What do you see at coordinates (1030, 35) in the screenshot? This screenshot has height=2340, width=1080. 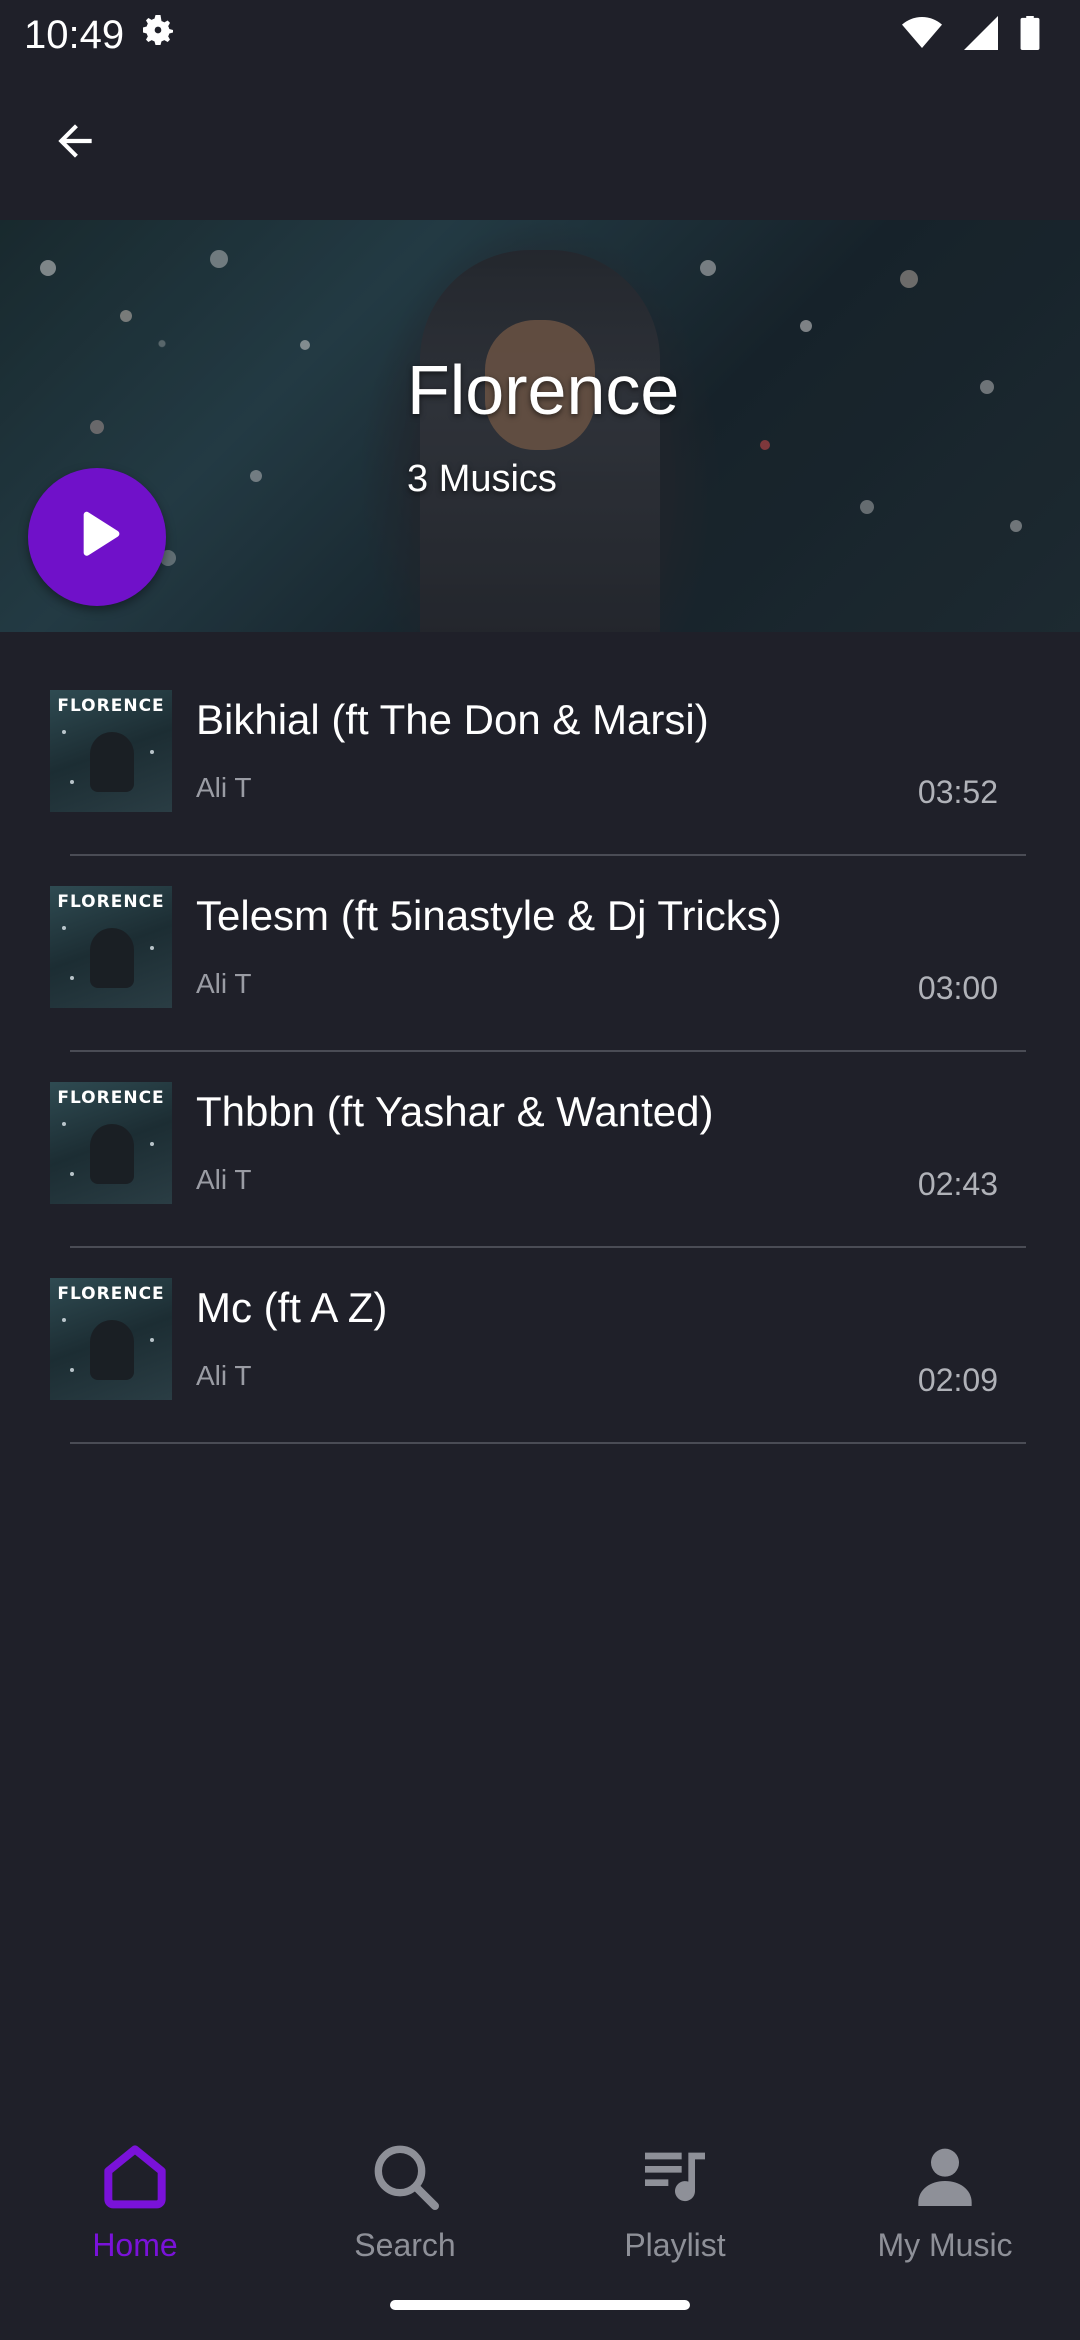 I see `battery-icon` at bounding box center [1030, 35].